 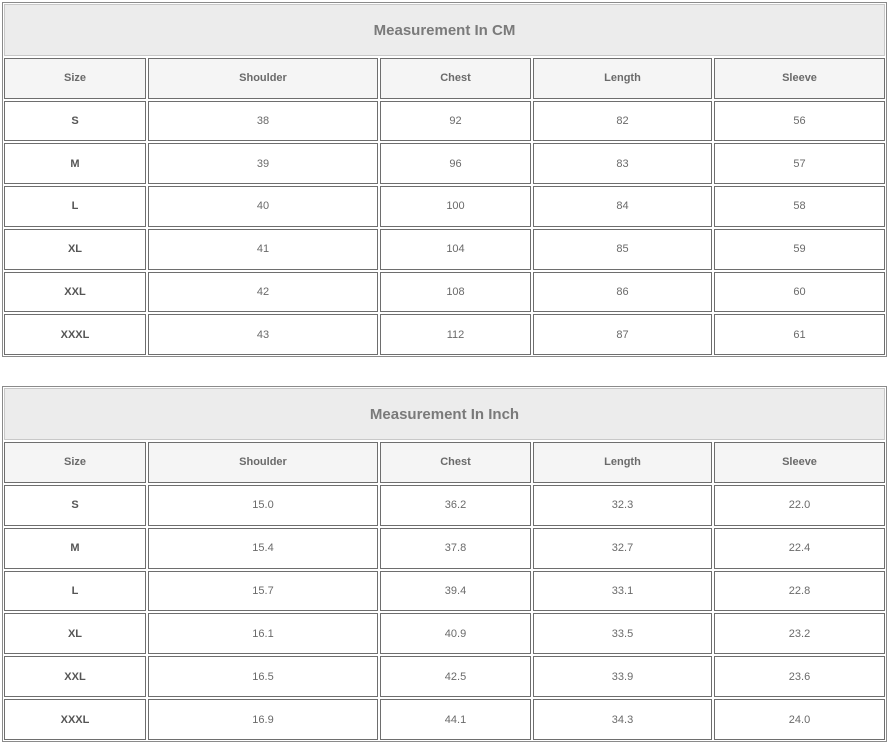 I want to click on measurement-cell: 16.5, so click(x=263, y=677).